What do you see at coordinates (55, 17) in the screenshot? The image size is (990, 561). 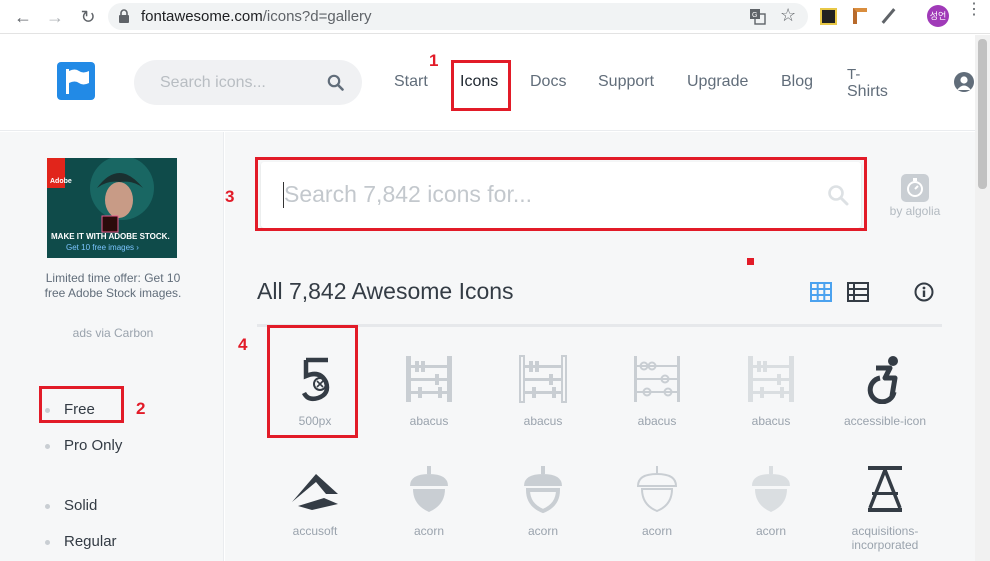 I see `forward-icon: →` at bounding box center [55, 17].